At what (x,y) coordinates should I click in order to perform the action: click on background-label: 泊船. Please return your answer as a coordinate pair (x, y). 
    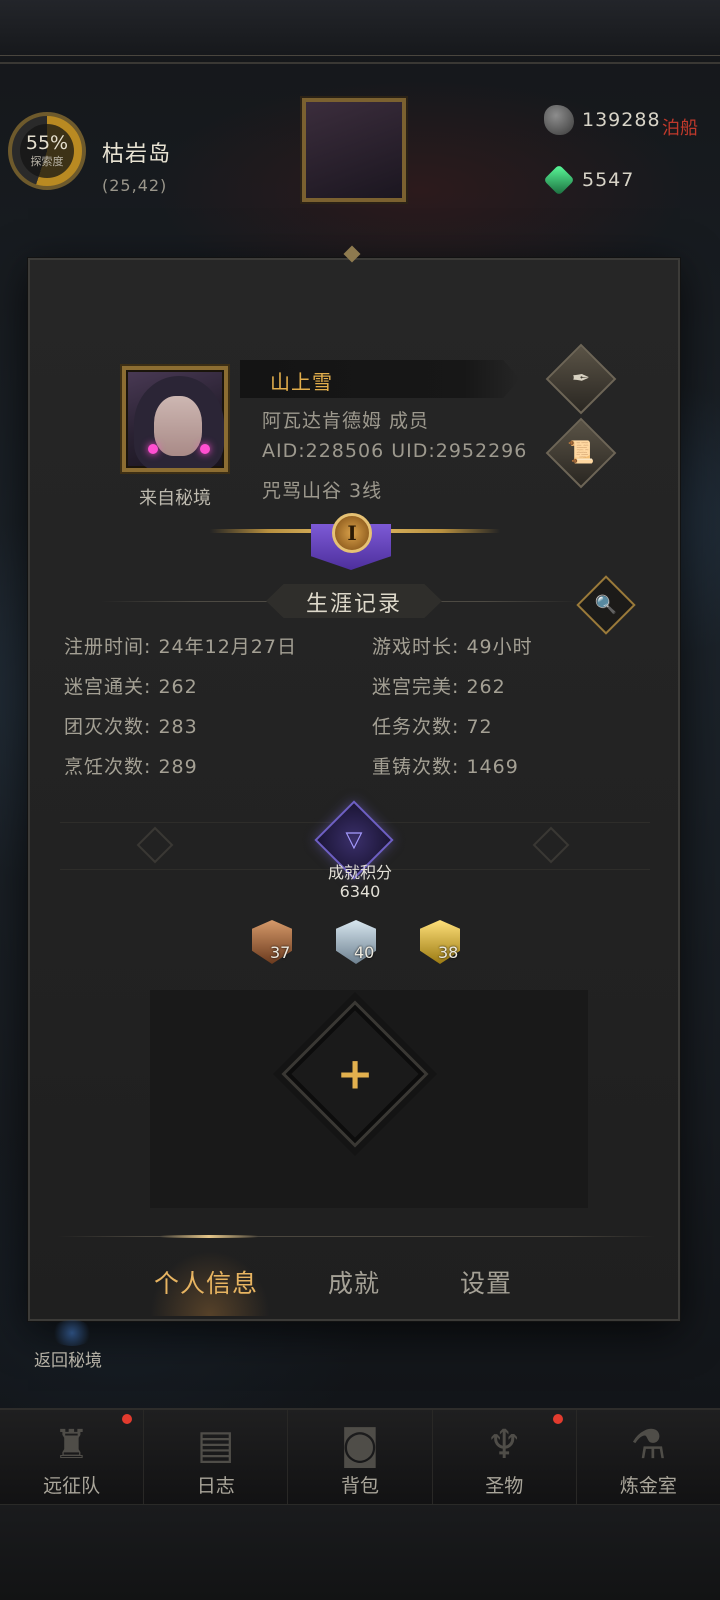
    Looking at the image, I should click on (680, 128).